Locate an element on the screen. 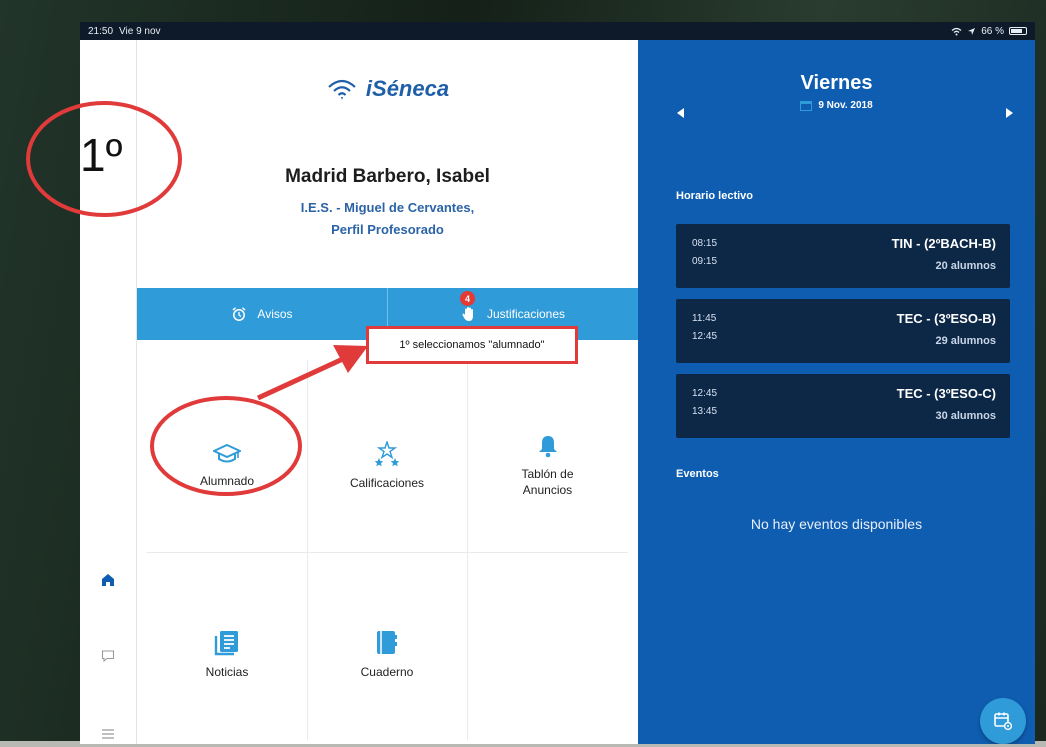 This screenshot has width=1046, height=747. class-card: 11:45 12:45 TEC - (3ºESO-B) 29 alumnos is located at coordinates (843, 331).